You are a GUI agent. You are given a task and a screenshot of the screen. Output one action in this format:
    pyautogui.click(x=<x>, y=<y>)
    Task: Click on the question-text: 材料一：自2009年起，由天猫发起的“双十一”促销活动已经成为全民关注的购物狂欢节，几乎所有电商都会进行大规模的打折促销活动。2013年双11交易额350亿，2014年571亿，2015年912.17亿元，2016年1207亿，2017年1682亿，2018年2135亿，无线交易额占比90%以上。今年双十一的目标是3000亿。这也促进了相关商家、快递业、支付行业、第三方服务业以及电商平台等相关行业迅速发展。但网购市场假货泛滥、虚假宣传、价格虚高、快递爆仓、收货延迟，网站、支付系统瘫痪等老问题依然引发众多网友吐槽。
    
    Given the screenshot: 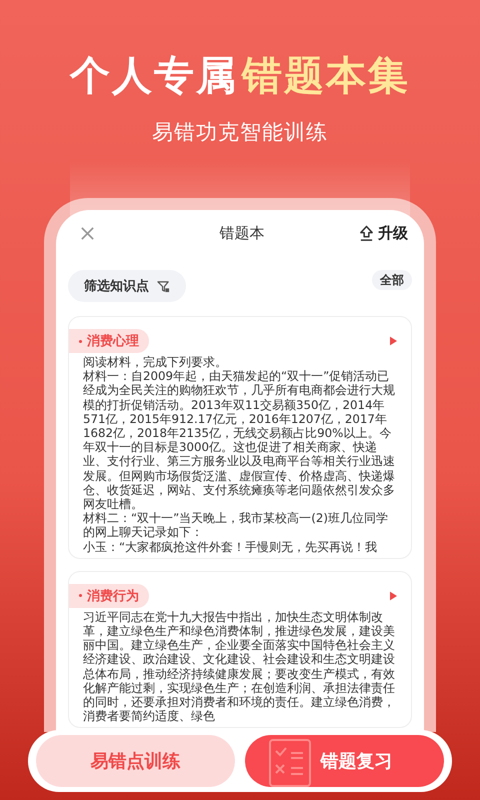 What is the action you would take?
    pyautogui.click(x=239, y=440)
    